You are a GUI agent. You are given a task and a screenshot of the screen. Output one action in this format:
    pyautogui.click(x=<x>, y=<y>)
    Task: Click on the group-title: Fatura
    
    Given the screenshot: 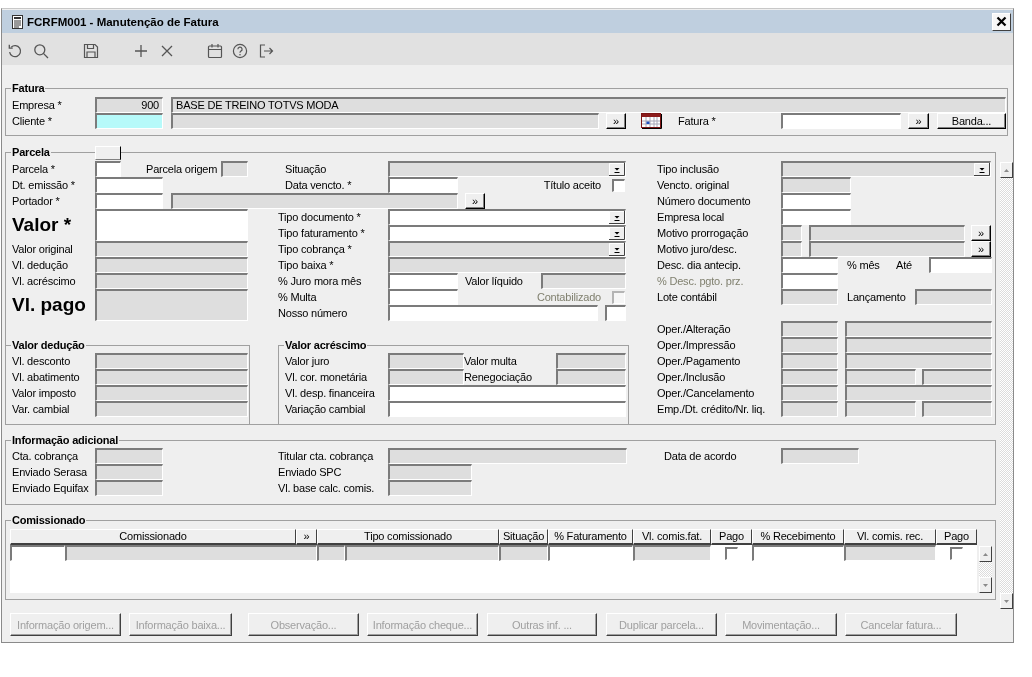 What is the action you would take?
    pyautogui.click(x=28, y=88)
    